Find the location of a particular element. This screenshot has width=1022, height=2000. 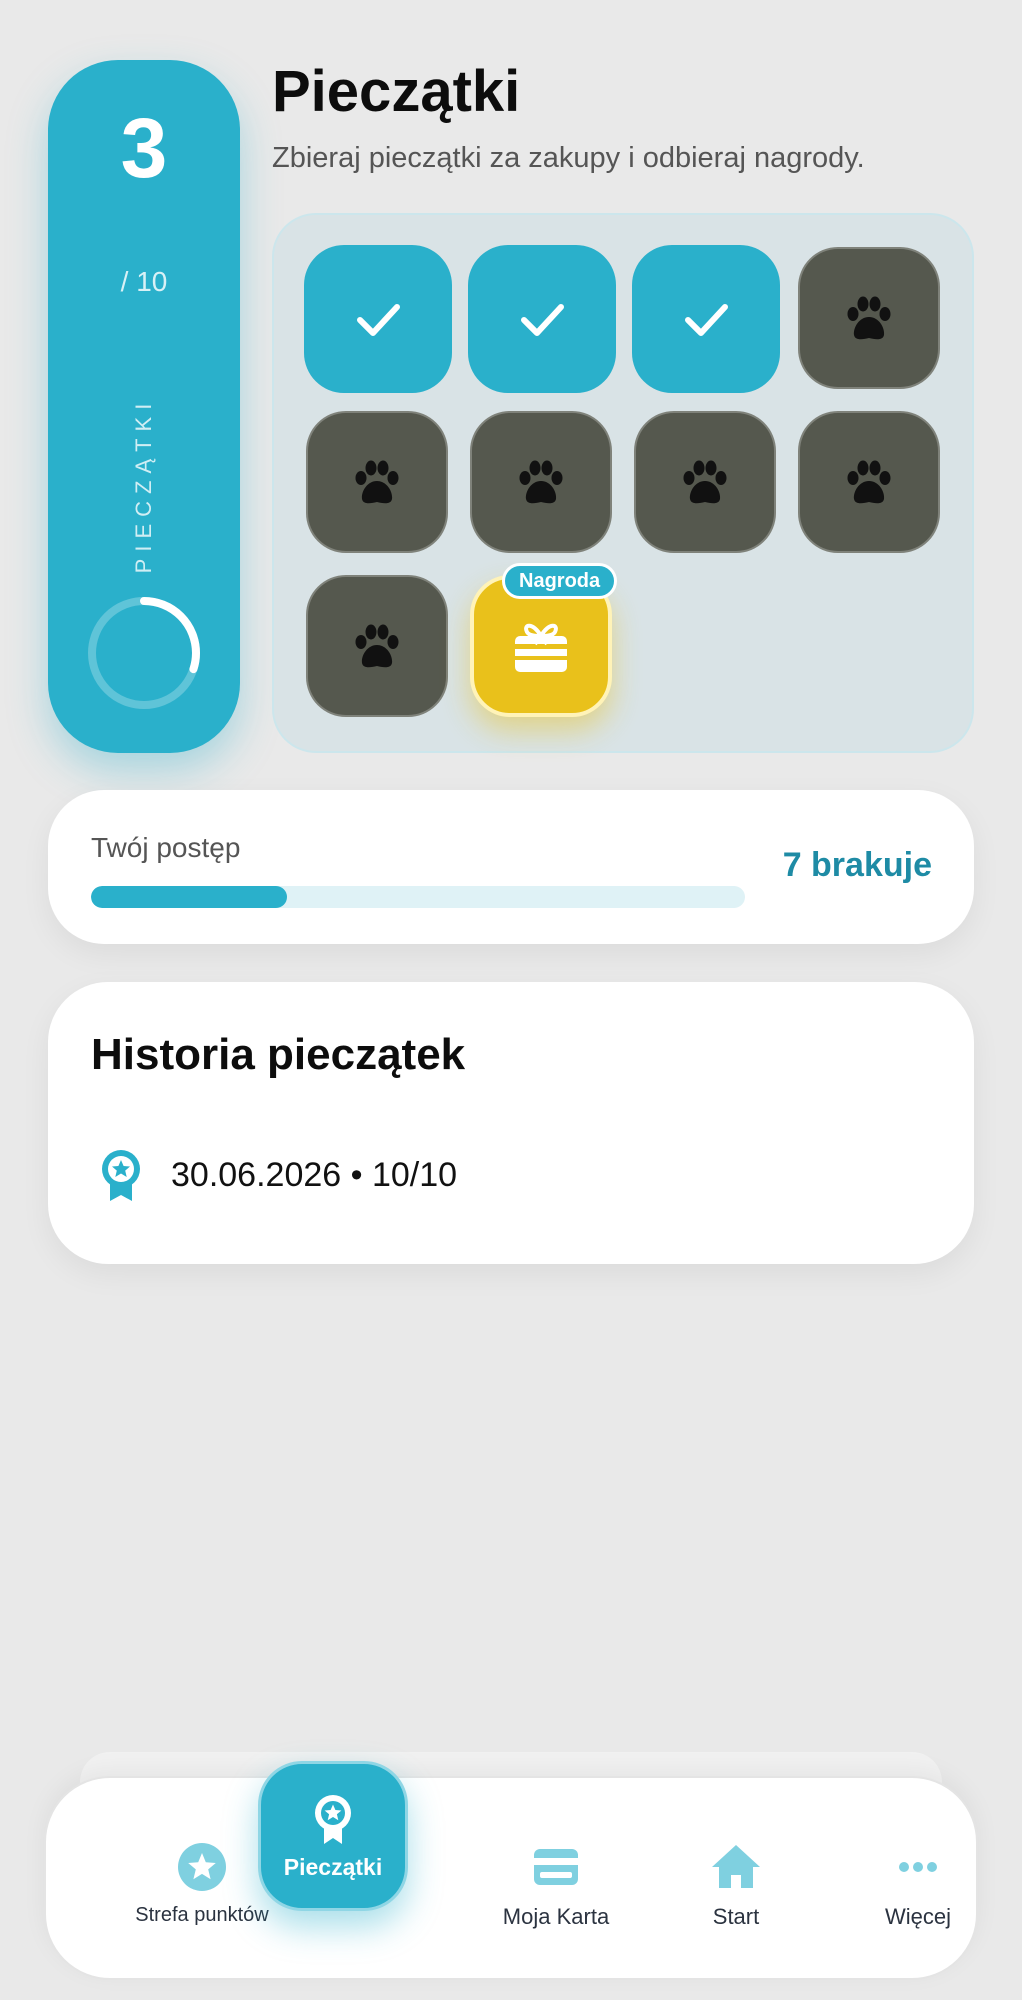

credit-card-icon is located at coordinates (556, 1867).